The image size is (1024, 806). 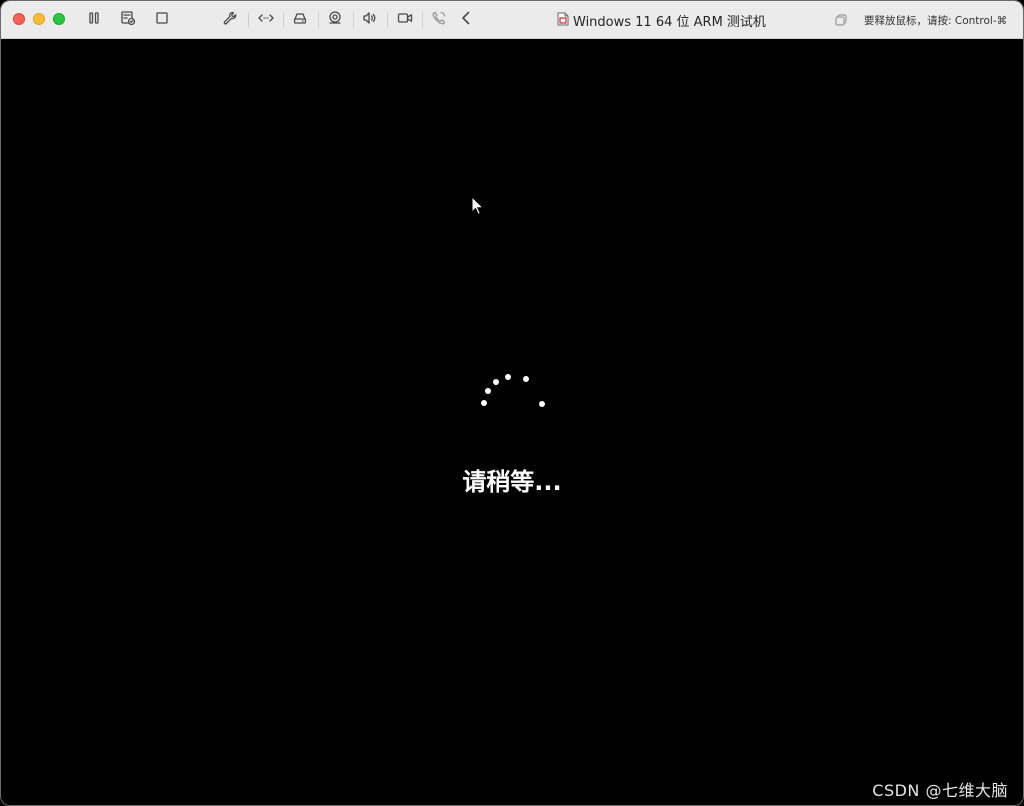 I want to click on settings-button, so click(x=230, y=20).